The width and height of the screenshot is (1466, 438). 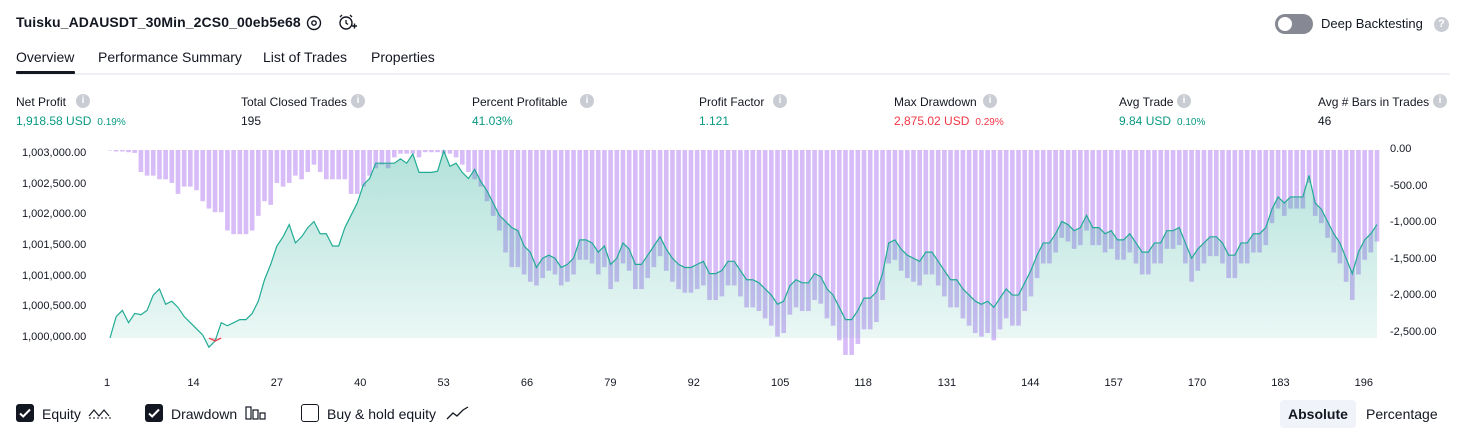 I want to click on metric-label: Percent Profitable, so click(x=520, y=102).